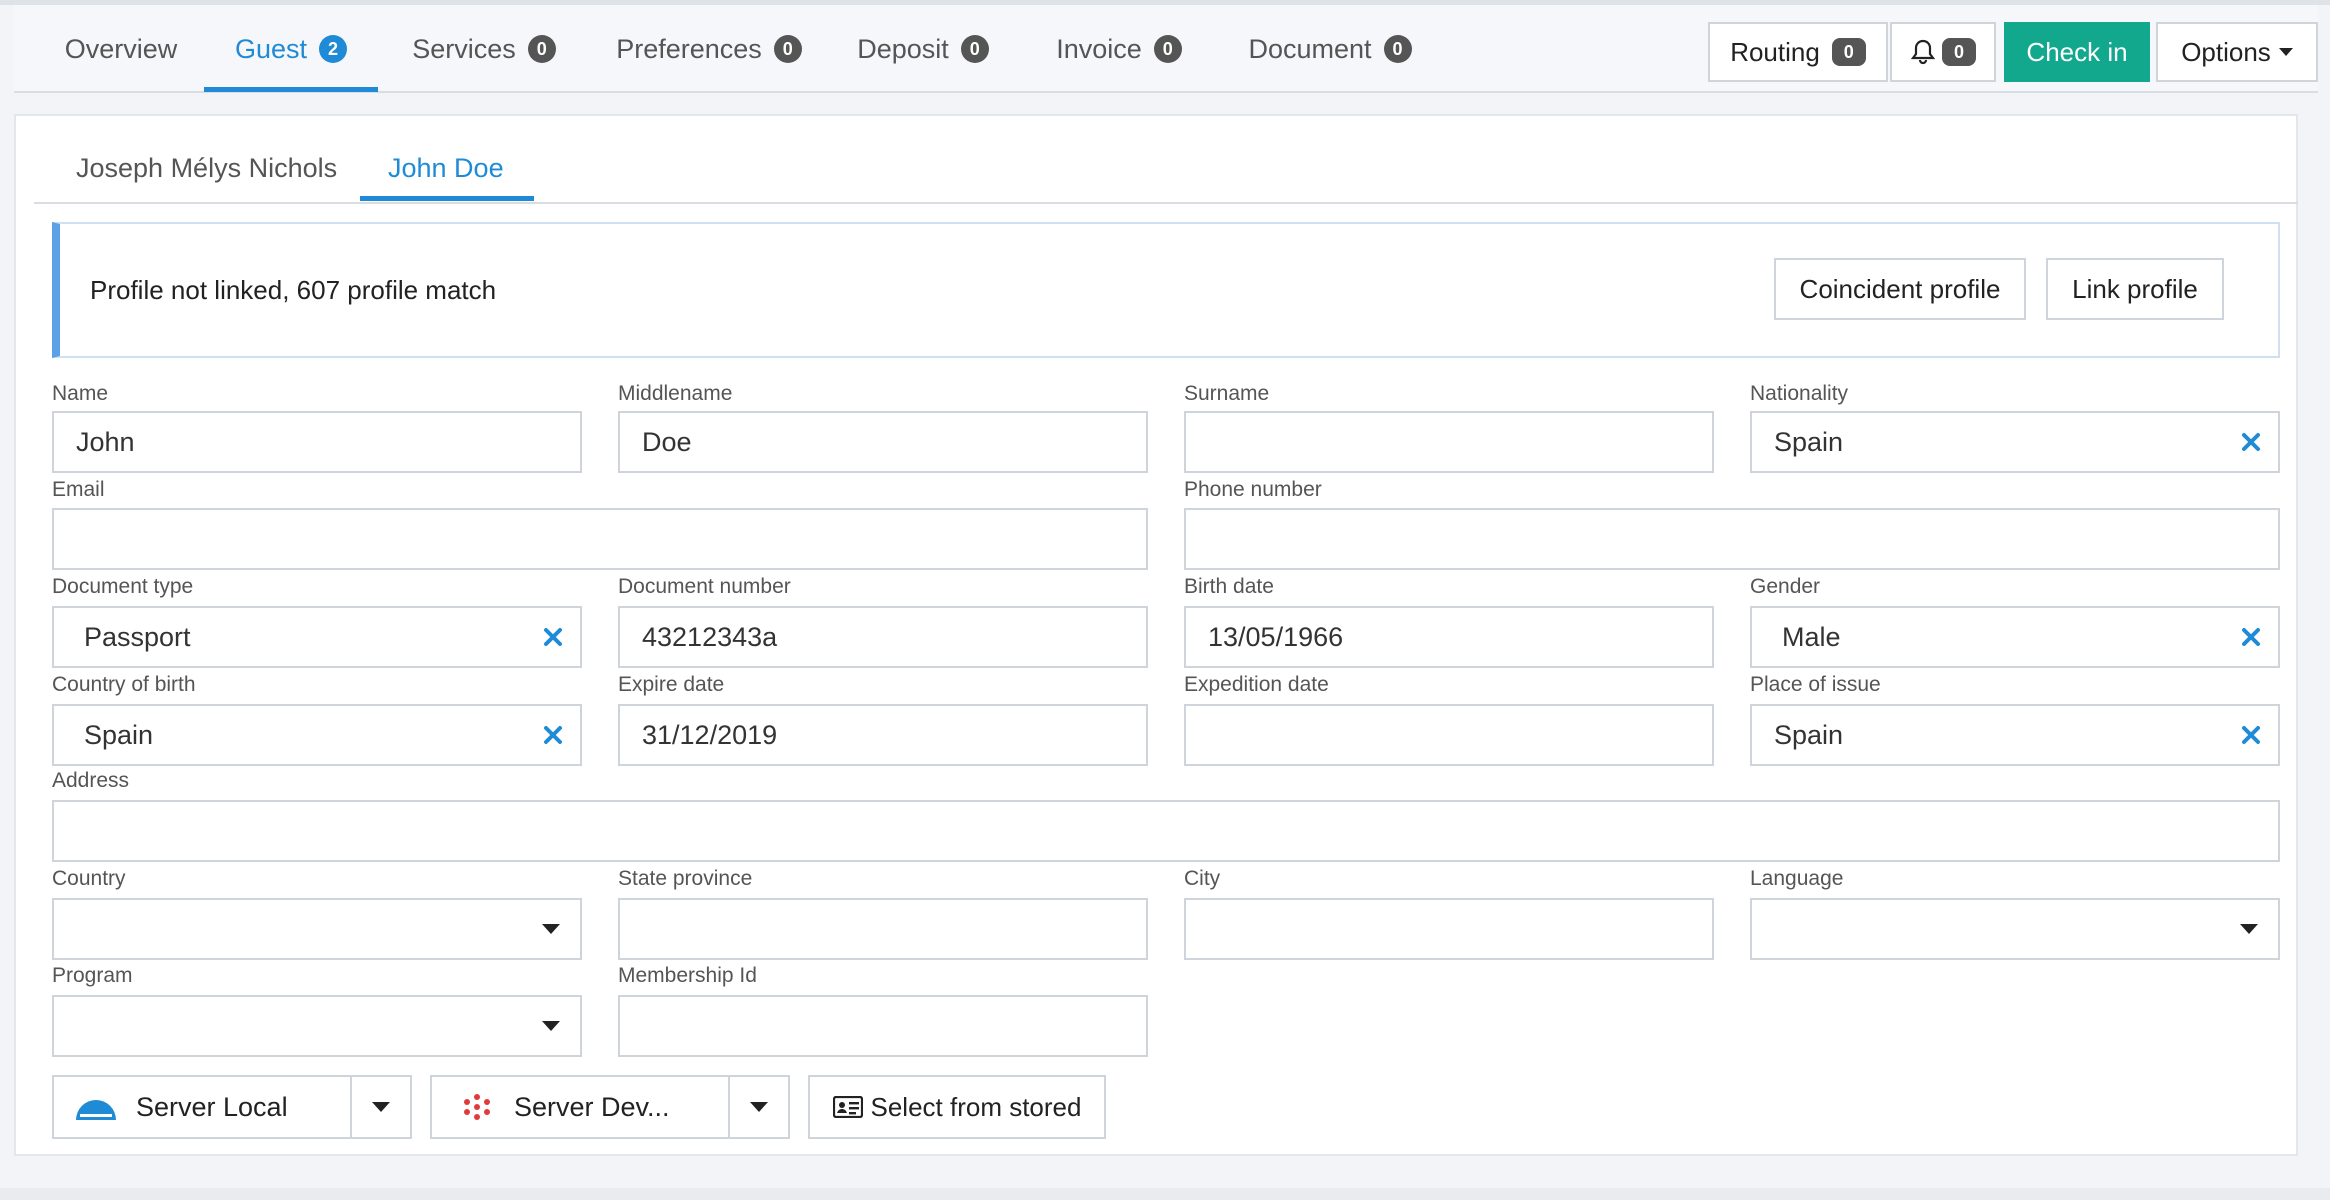 Image resolution: width=2330 pixels, height=1200 pixels. Describe the element at coordinates (80, 393) in the screenshot. I see `name-label: Name` at that location.